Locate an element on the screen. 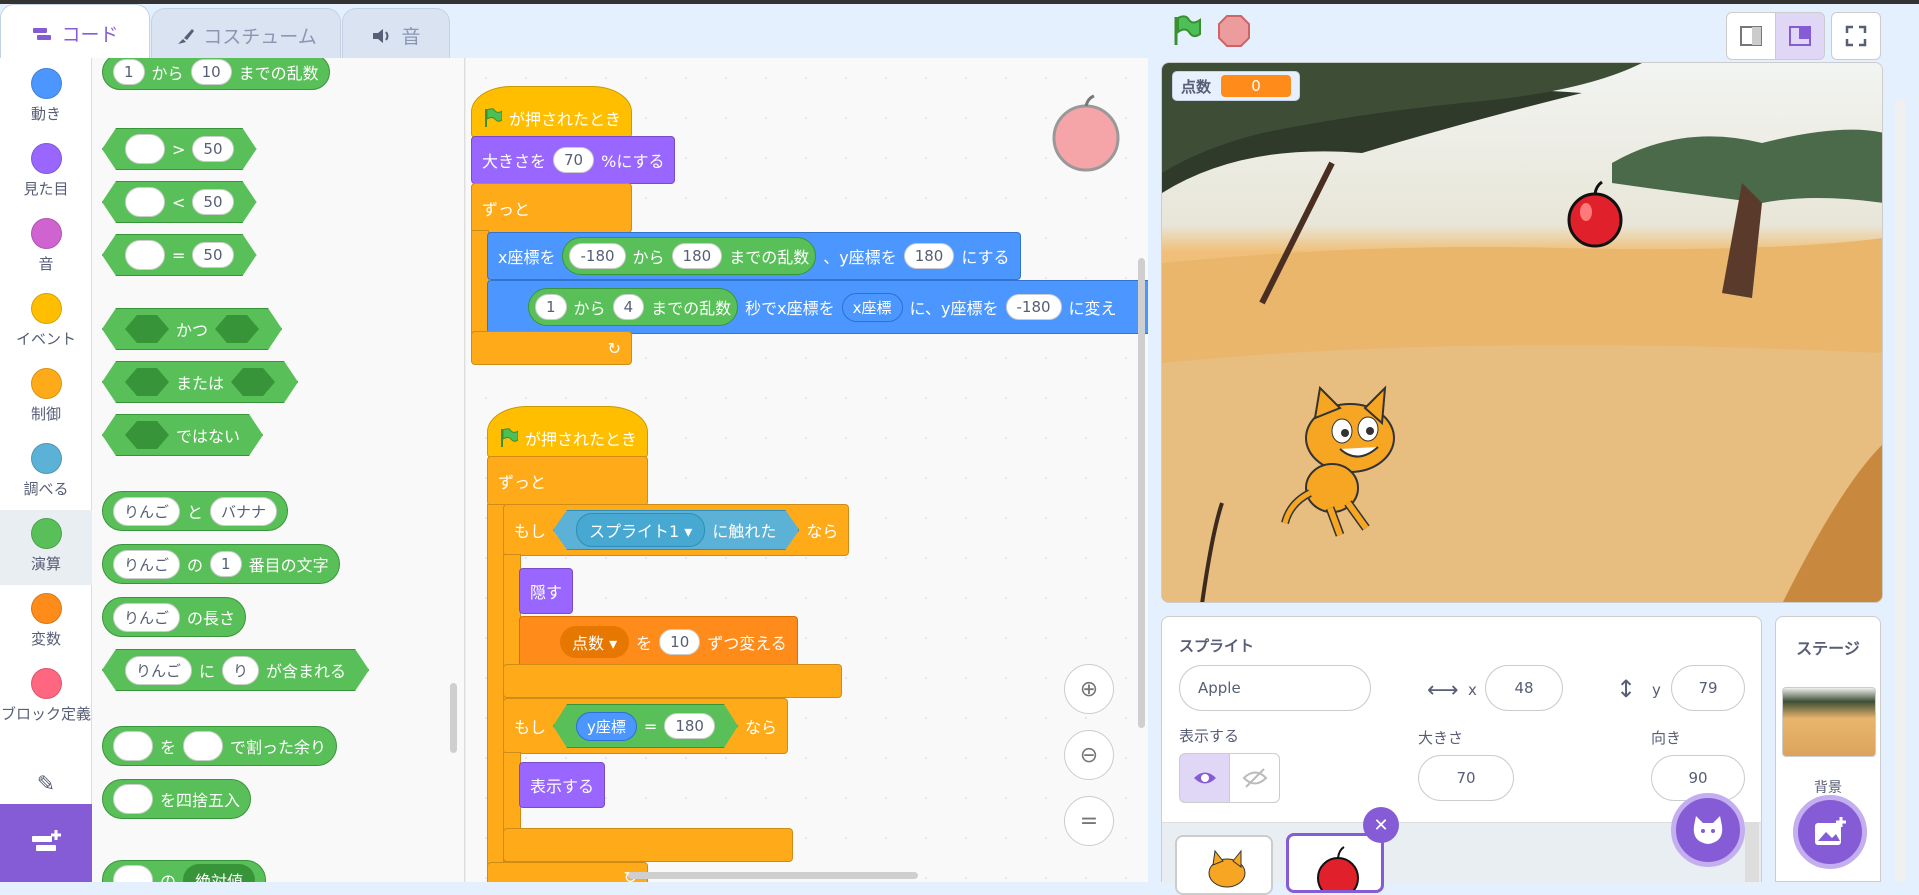 This screenshot has width=1919, height=895. category-my-blocks: ブロック定義 is located at coordinates (46, 696).